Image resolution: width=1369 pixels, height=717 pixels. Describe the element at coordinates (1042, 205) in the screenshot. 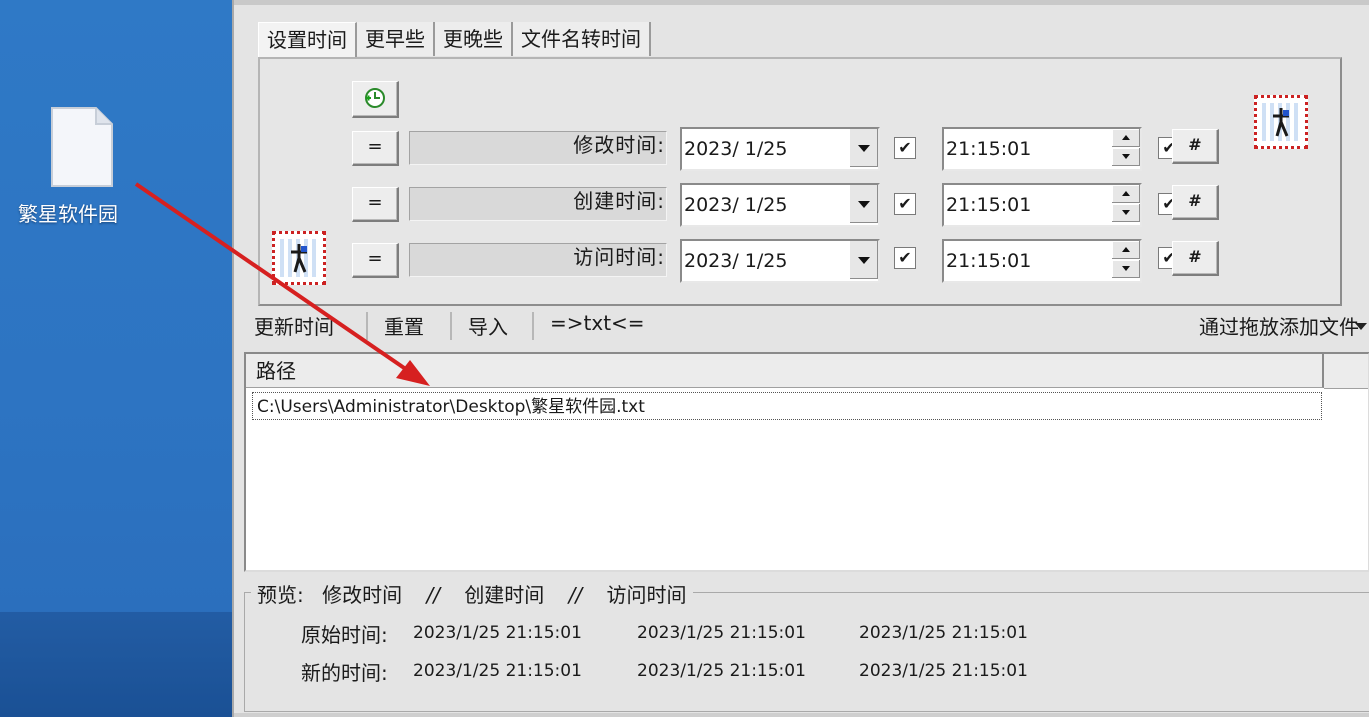

I see `create-time-spinner: 21:15:01` at that location.